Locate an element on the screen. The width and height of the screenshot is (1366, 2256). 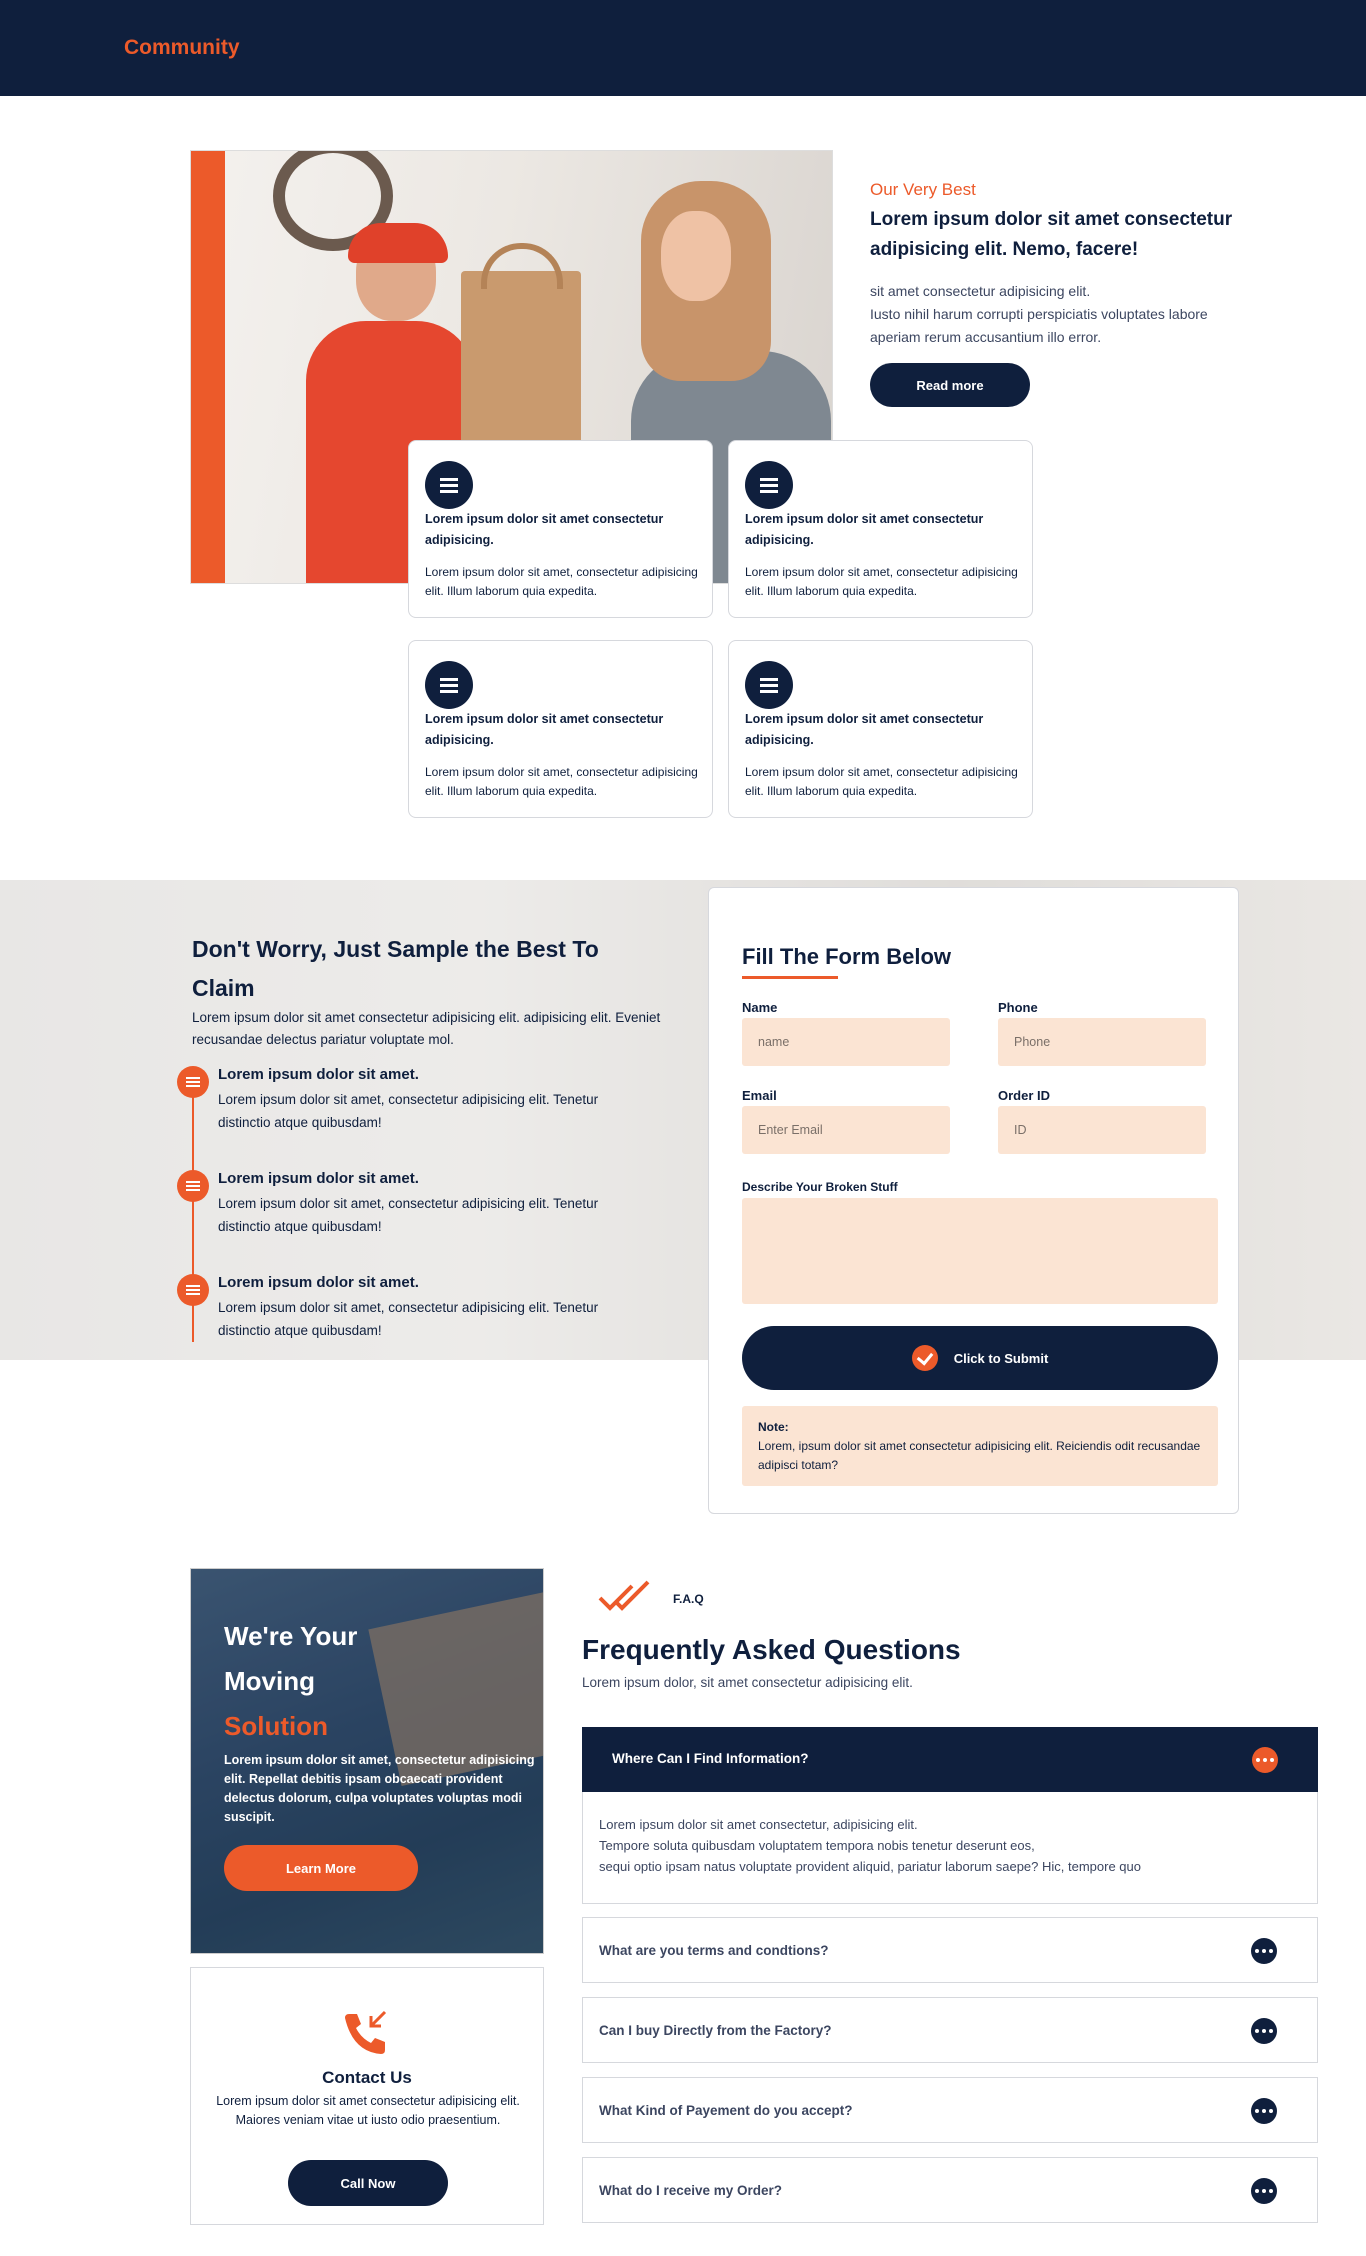
faq-question: Can I buy Directly from the Factory? is located at coordinates (715, 2030).